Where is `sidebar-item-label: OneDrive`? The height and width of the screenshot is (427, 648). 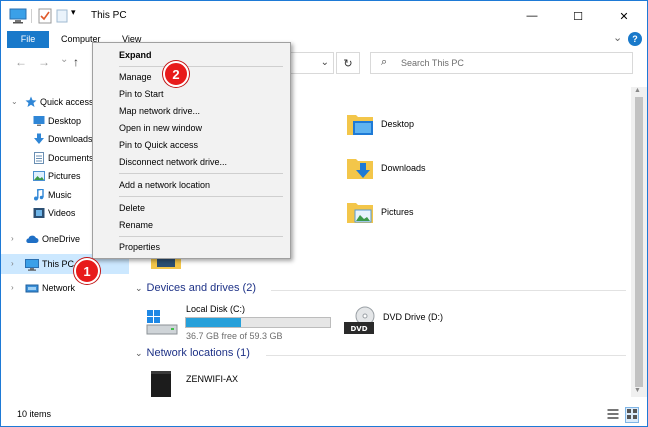 sidebar-item-label: OneDrive is located at coordinates (61, 239).